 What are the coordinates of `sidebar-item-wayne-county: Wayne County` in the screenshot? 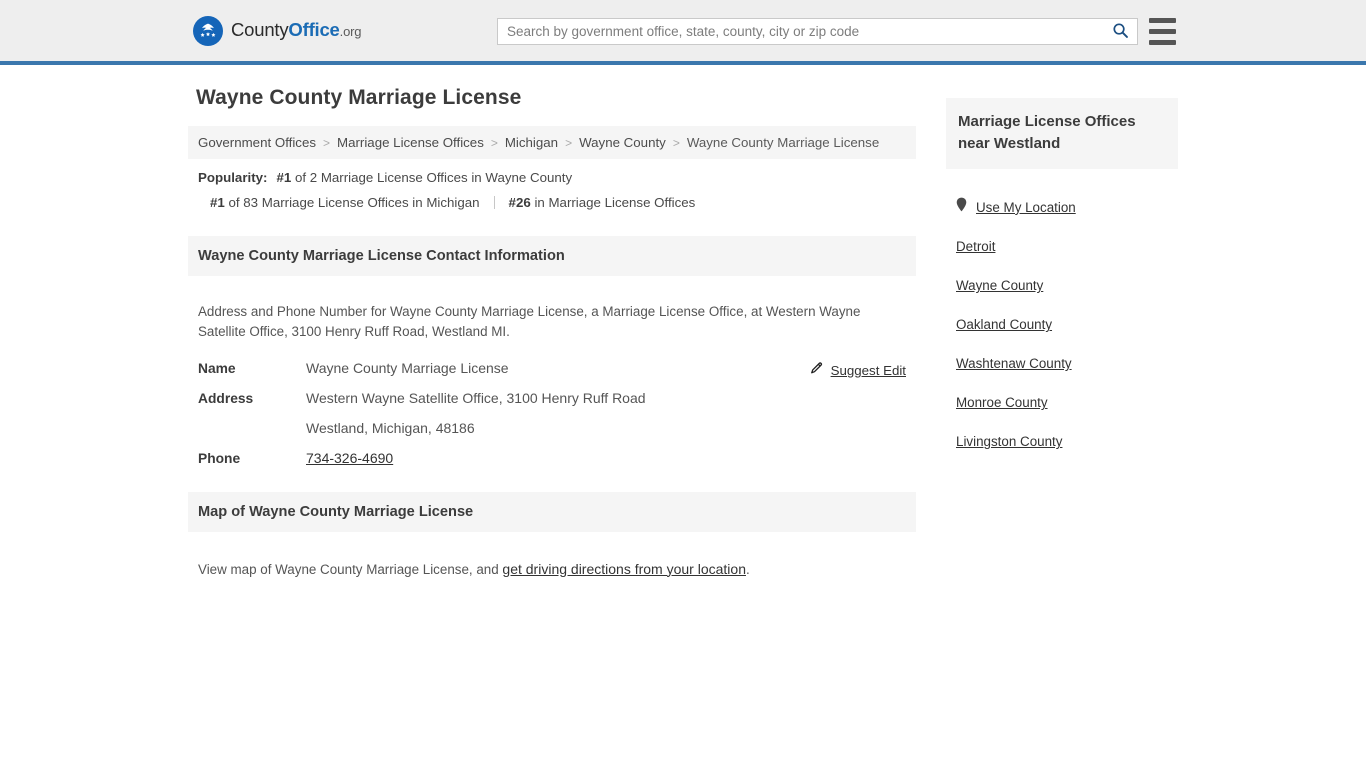 It's located at (1067, 286).